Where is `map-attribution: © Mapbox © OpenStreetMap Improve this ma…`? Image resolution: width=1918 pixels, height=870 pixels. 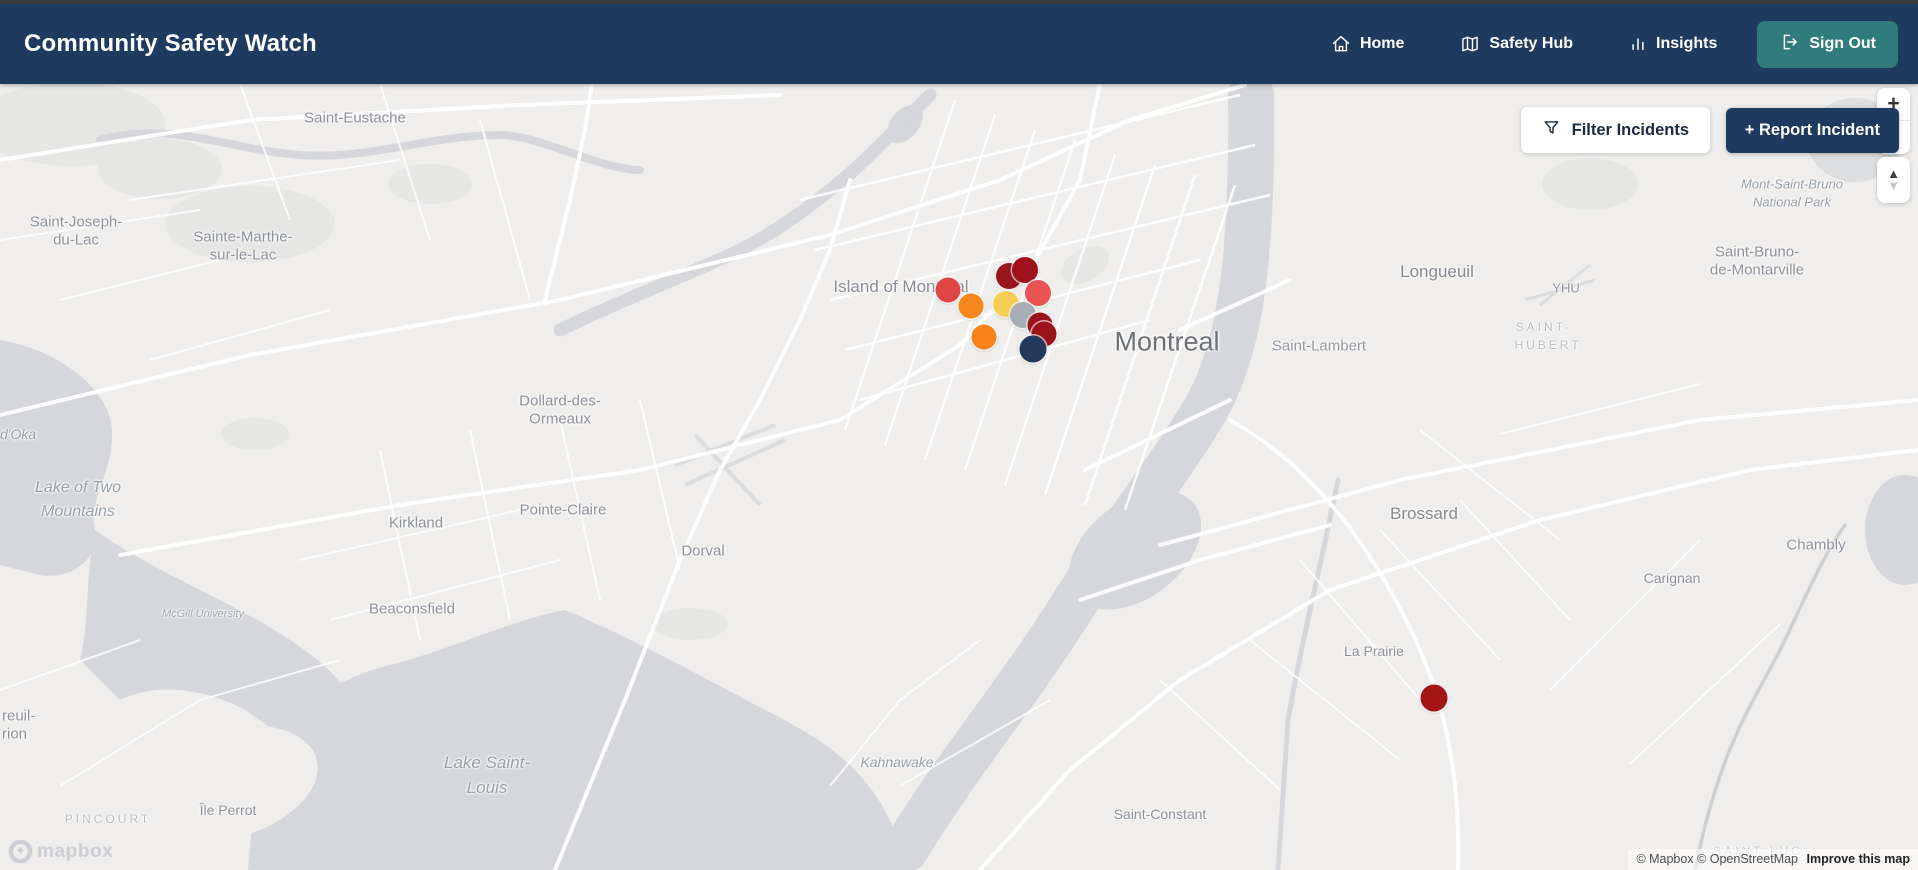
map-attribution: © Mapbox © OpenStreetMap Improve this ma… is located at coordinates (1773, 859).